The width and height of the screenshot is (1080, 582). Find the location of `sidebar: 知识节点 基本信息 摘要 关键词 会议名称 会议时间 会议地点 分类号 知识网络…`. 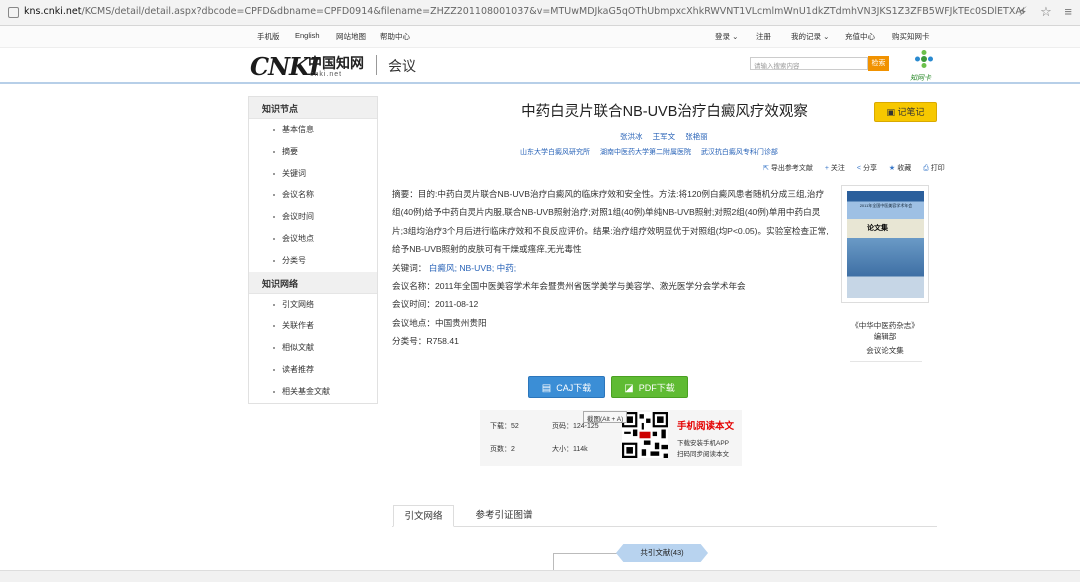

sidebar: 知识节点 基本信息 摘要 关键词 会议名称 会议时间 会议地点 分类号 知识网络… is located at coordinates (313, 250).